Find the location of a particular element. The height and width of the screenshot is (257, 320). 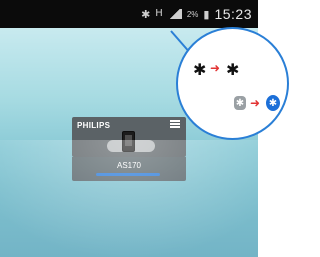

bluetooth-blue-icon: ✱ is located at coordinates (273, 103).